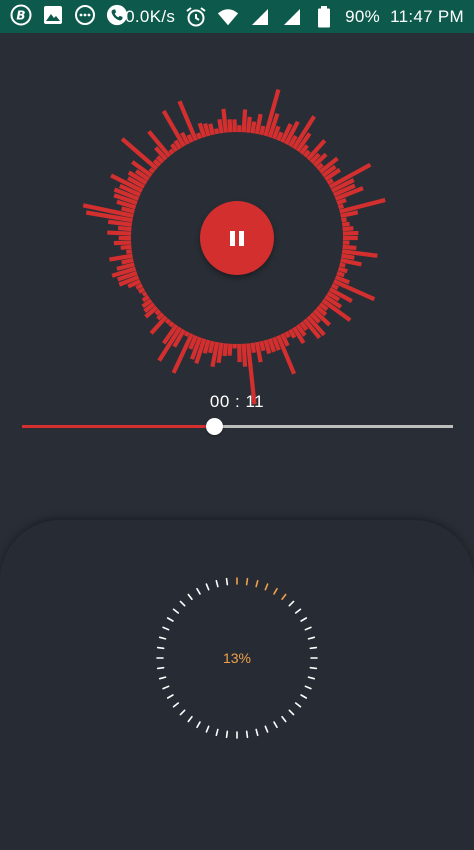 This screenshot has height=850, width=474. I want to click on pause-button, so click(237, 238).